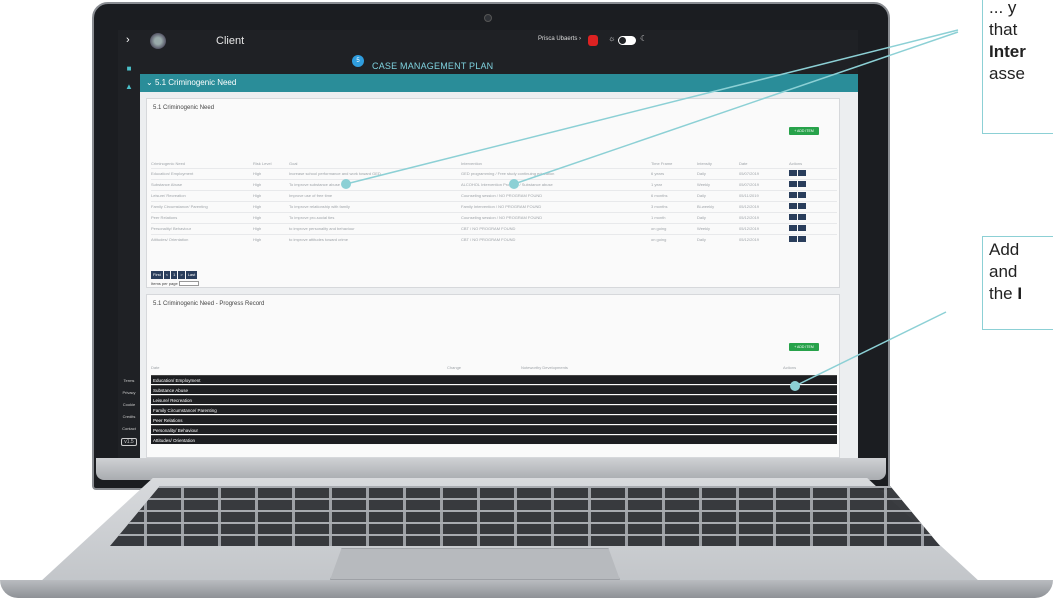  I want to click on needs-col-header: Goal, so click(293, 163).